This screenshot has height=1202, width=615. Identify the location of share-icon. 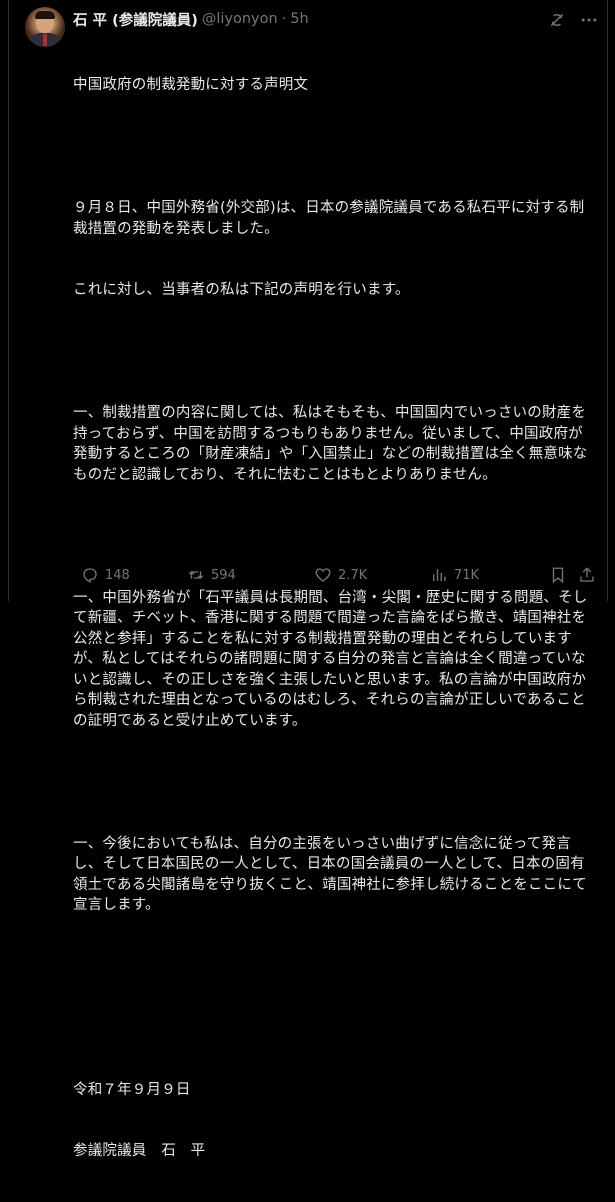
(587, 574).